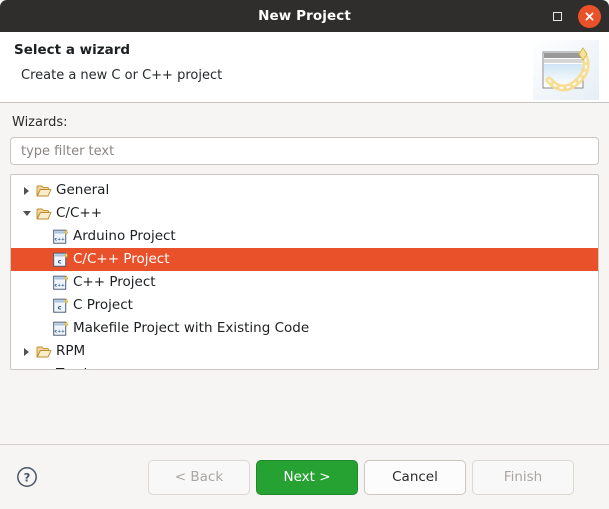 The image size is (609, 509). Describe the element at coordinates (304, 213) in the screenshot. I see `tree-item-c-c: C/C++` at that location.